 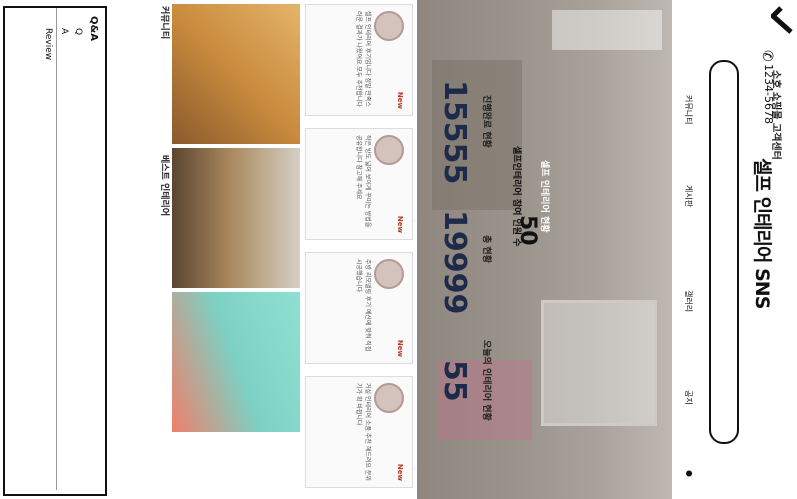 What do you see at coordinates (236, 218) in the screenshot?
I see `gallery-photo-kitchen` at bounding box center [236, 218].